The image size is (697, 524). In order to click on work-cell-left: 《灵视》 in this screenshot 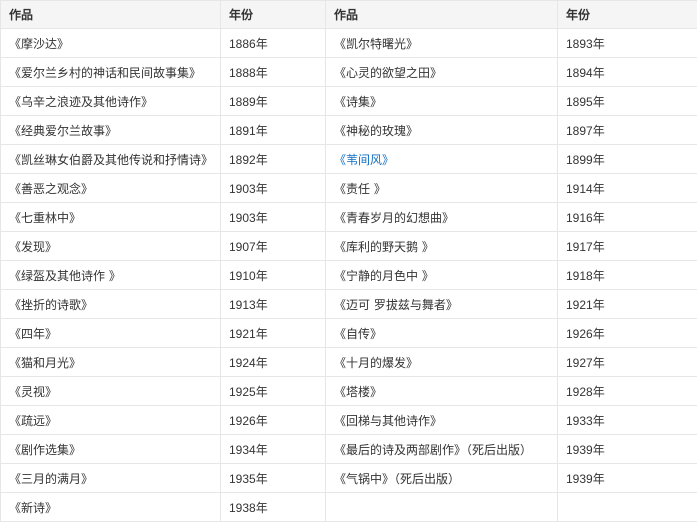, I will do `click(110, 391)`.